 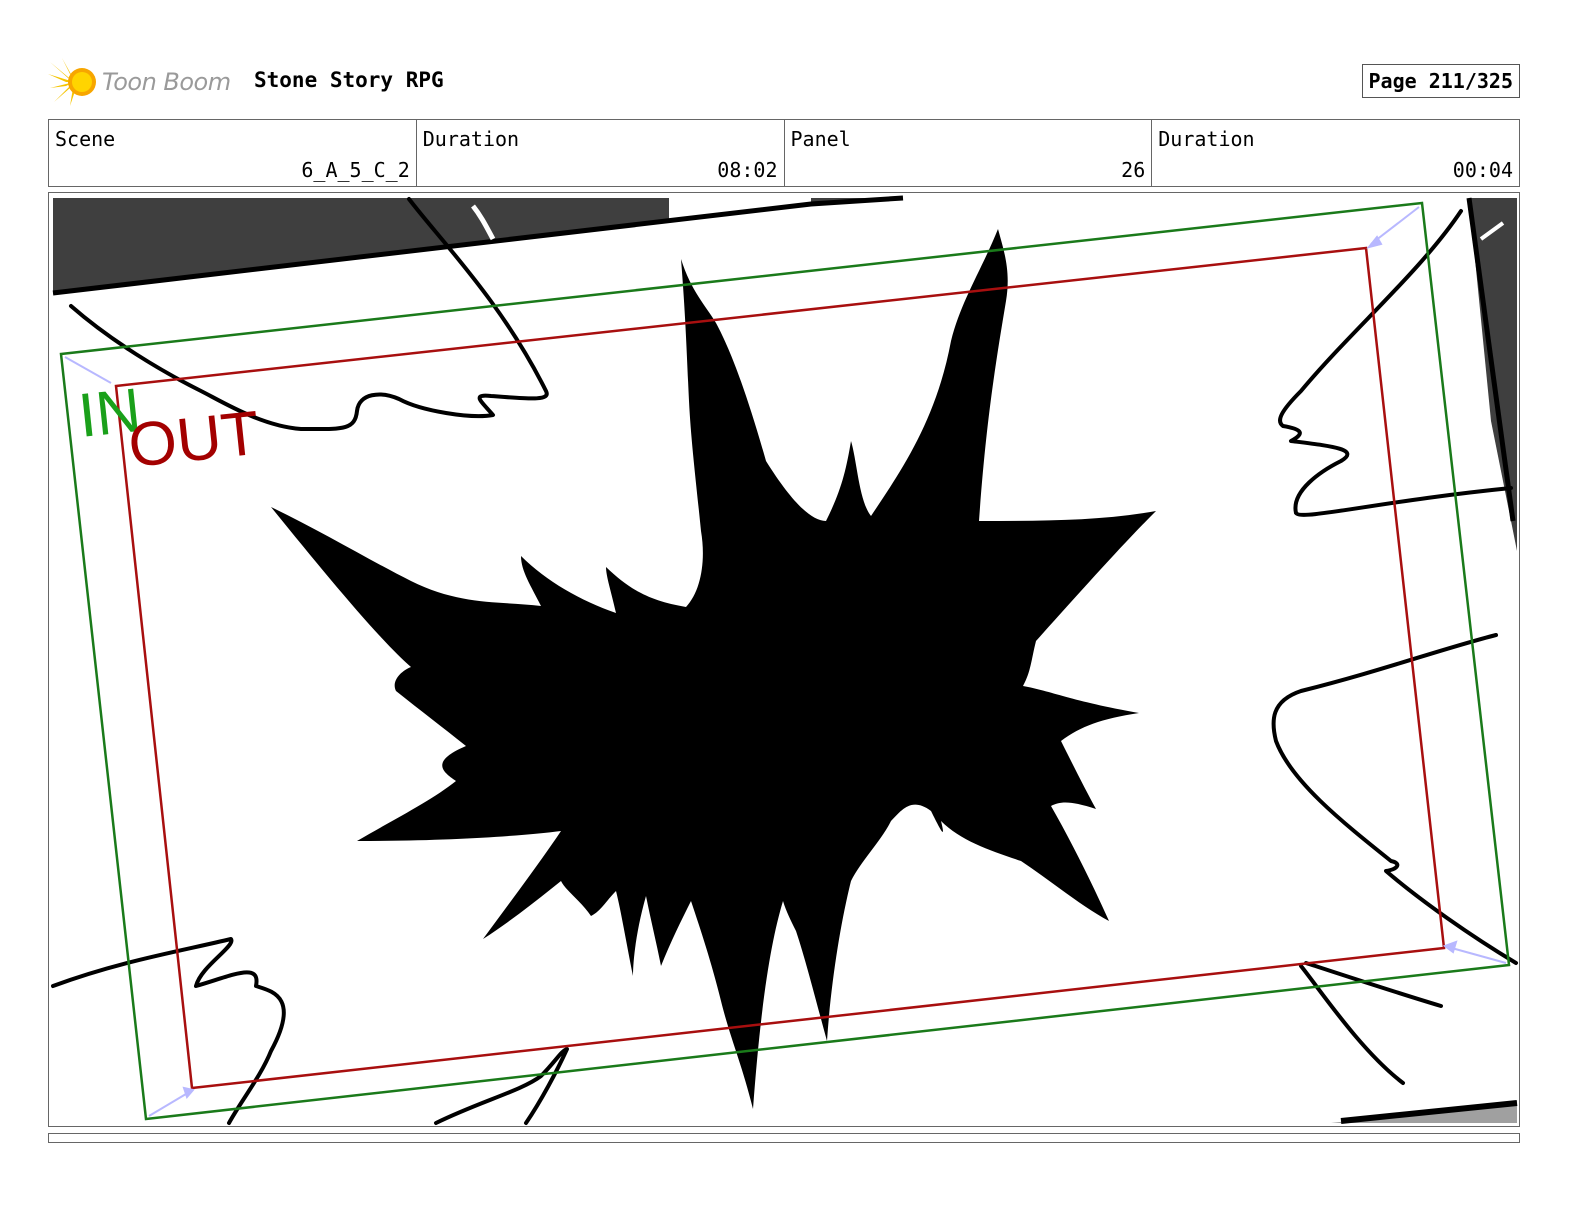 What do you see at coordinates (784, 82) in the screenshot?
I see `storyboard-header: Toon Boom Stone Story RPG Page 211/325` at bounding box center [784, 82].